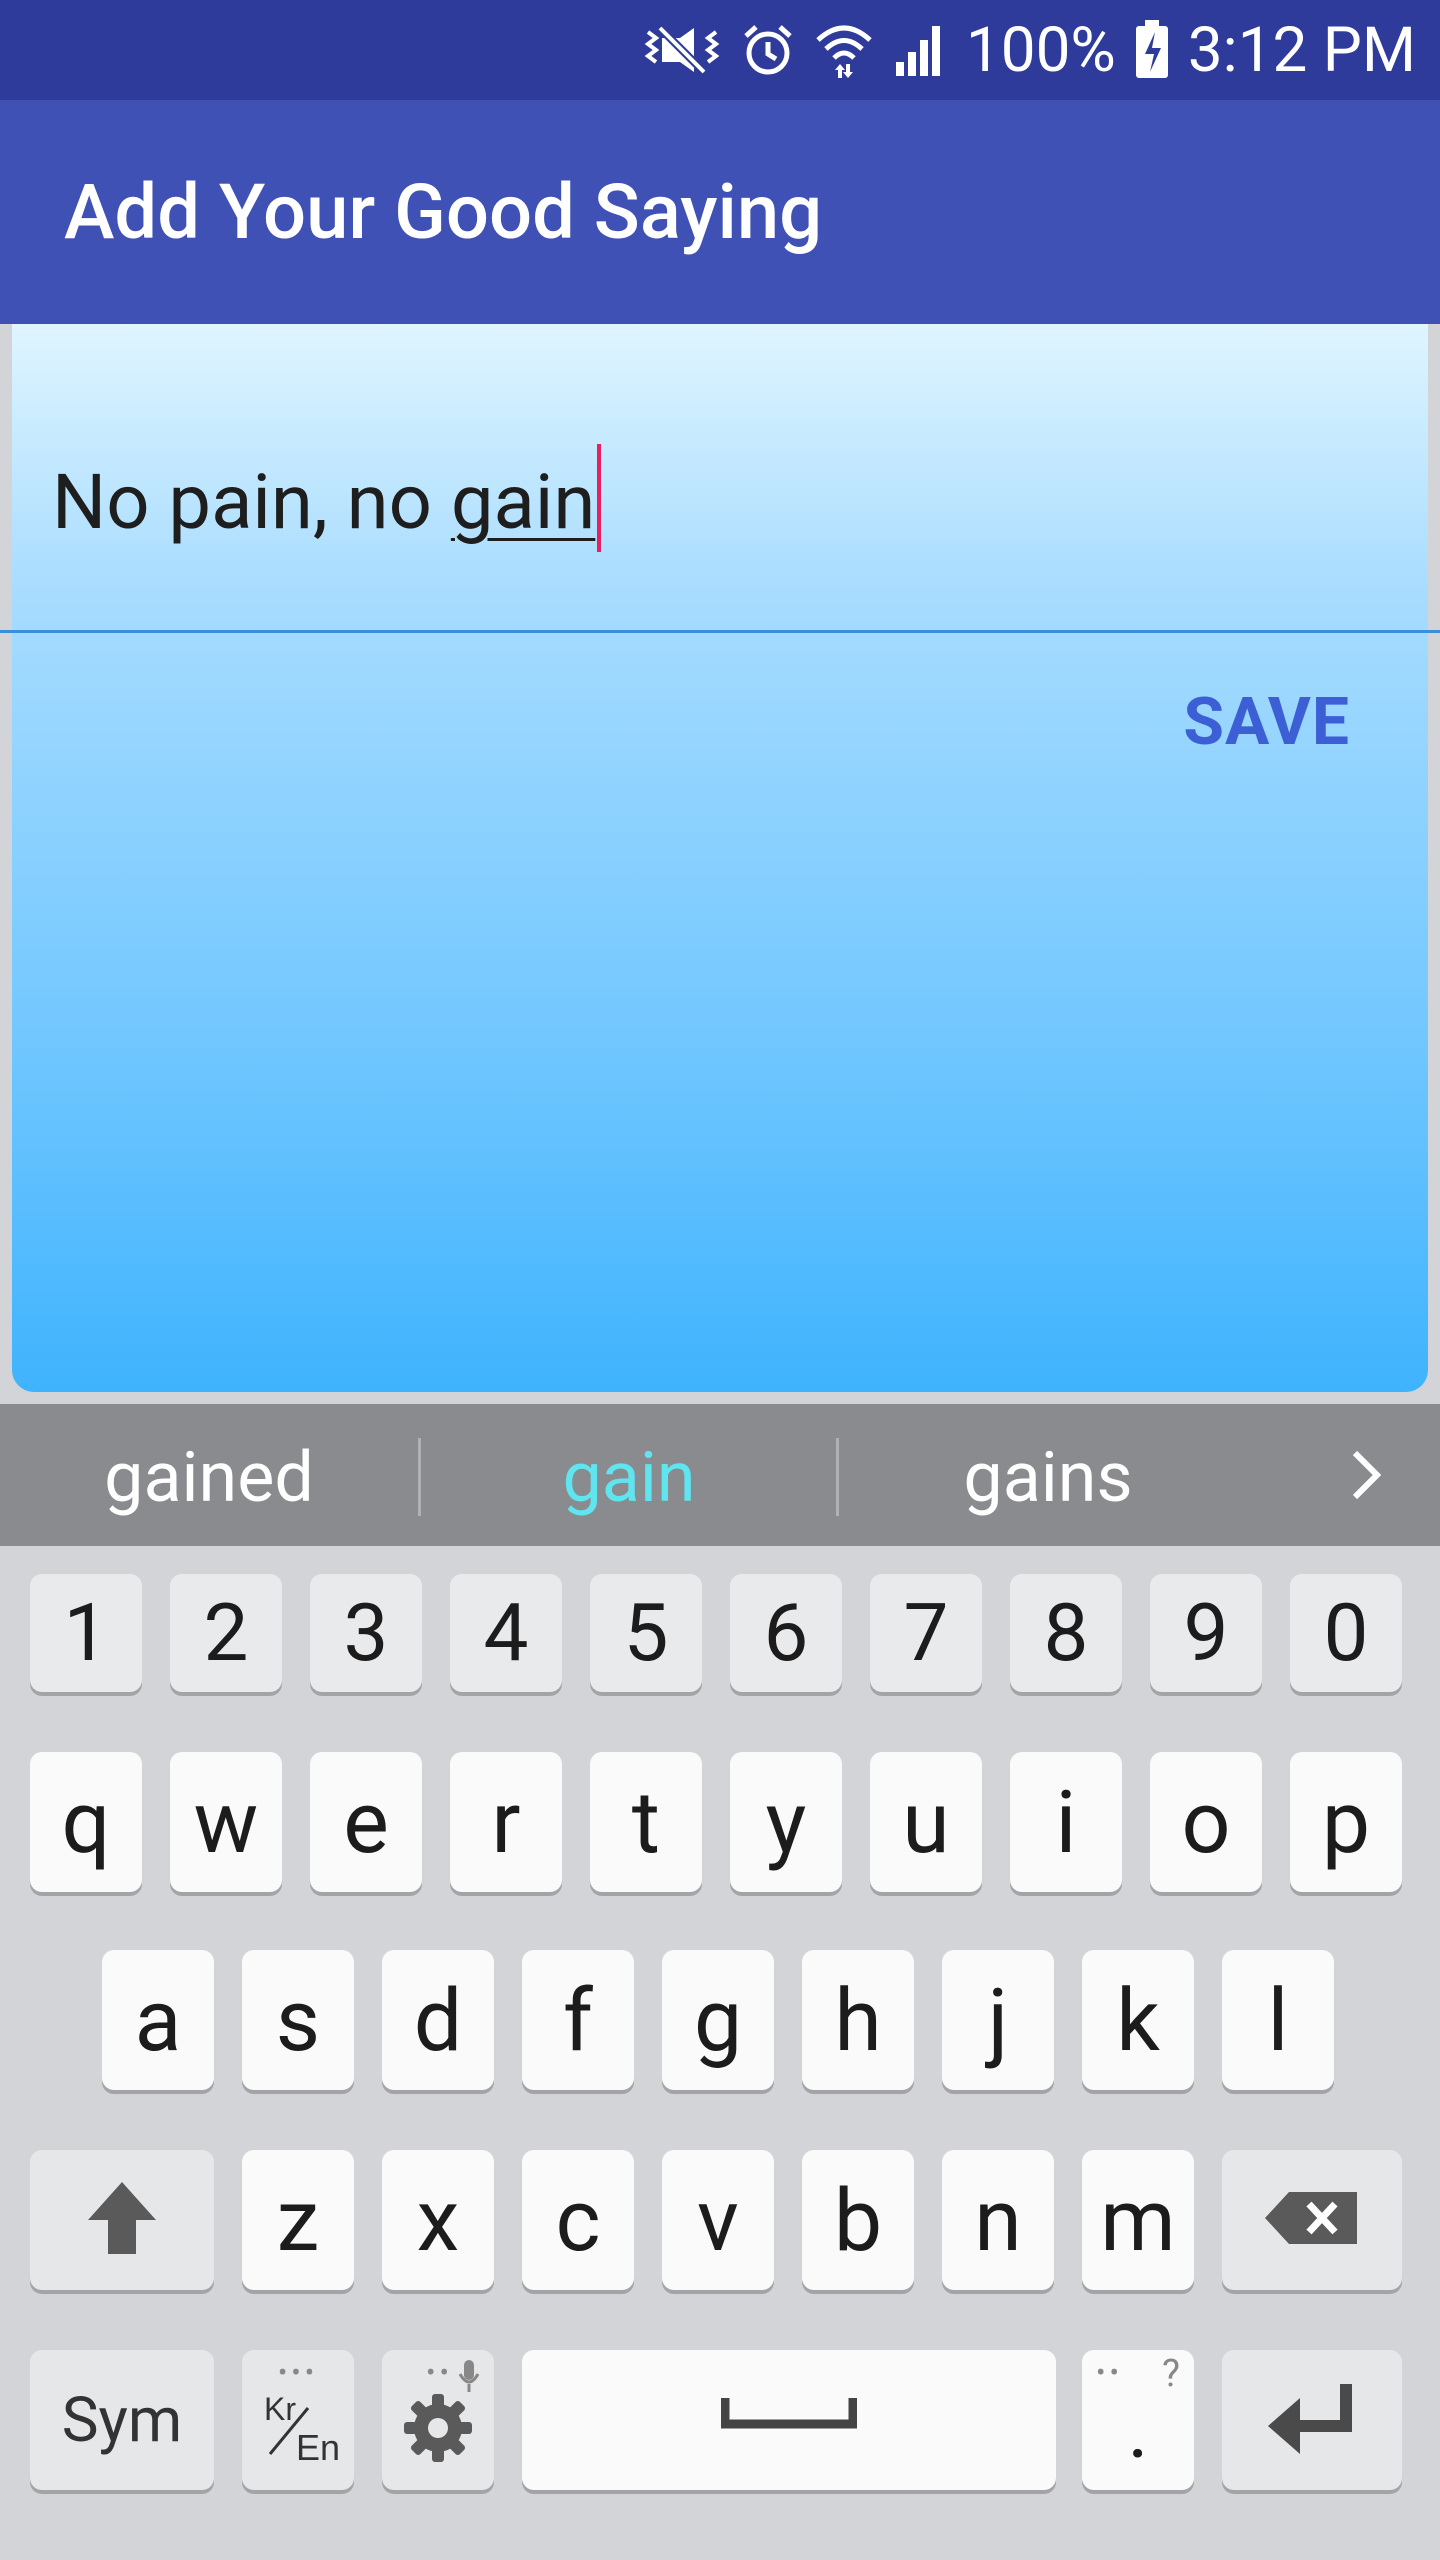  Describe the element at coordinates (1278, 2020) in the screenshot. I see `key-l: l` at that location.